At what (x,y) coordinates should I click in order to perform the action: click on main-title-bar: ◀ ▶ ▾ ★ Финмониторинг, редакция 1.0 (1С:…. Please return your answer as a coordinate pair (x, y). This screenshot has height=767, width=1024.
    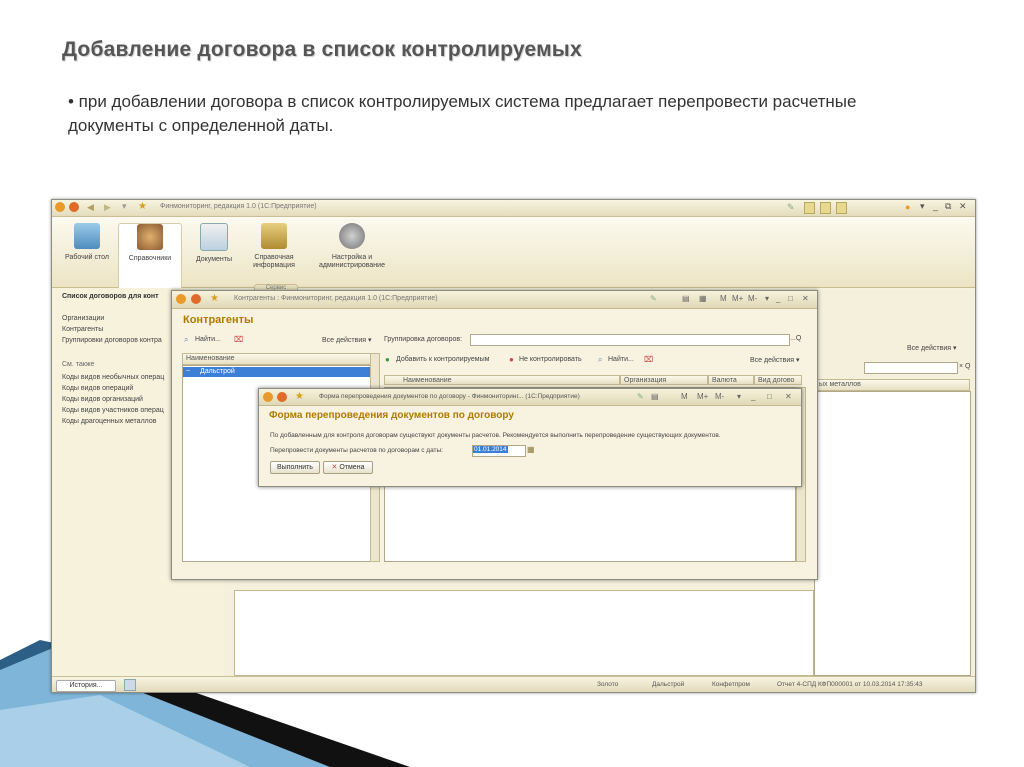
    Looking at the image, I should click on (513, 208).